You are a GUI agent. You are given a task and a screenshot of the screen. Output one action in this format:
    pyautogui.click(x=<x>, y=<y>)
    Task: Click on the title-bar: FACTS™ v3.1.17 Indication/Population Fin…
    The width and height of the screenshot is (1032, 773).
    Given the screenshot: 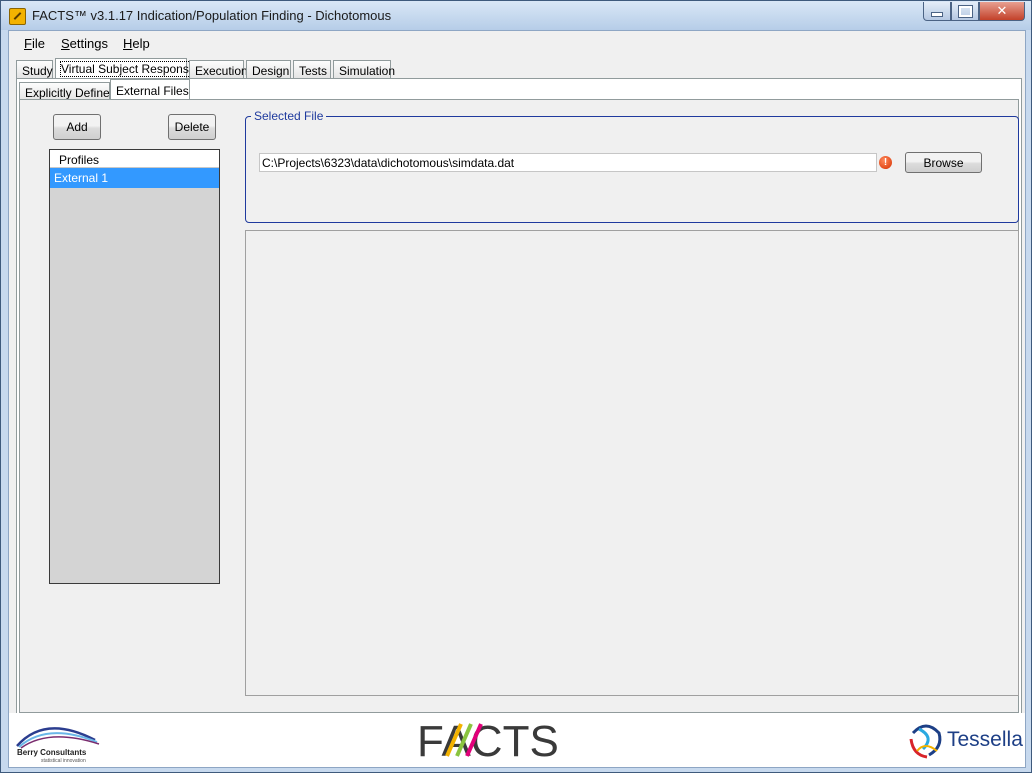 What is the action you would take?
    pyautogui.click(x=516, y=15)
    